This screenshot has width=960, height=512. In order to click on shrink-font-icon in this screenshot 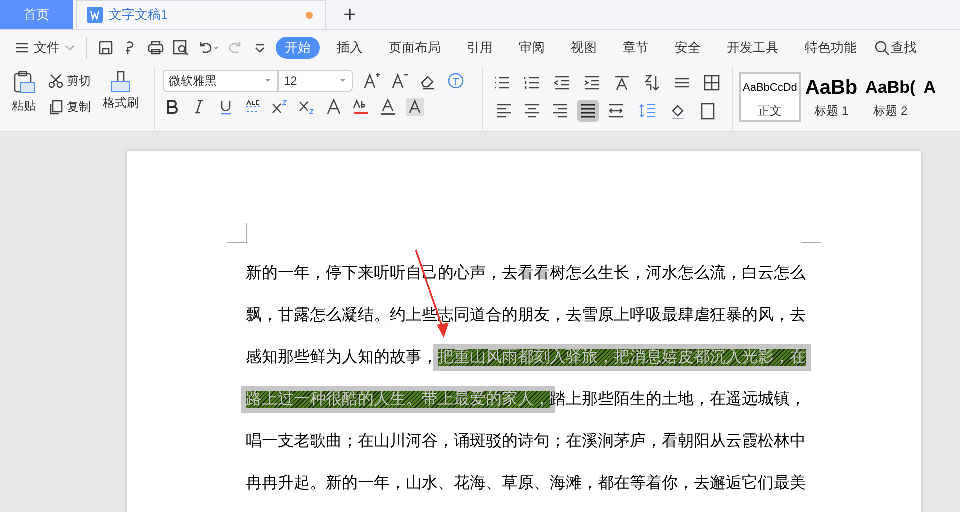, I will do `click(400, 81)`.